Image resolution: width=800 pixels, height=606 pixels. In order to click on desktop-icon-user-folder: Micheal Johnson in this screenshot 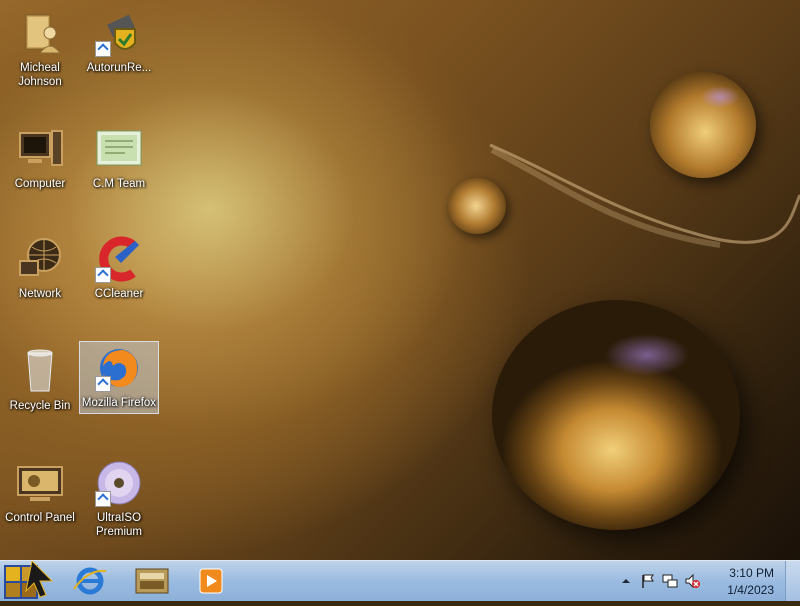, I will do `click(40, 49)`.